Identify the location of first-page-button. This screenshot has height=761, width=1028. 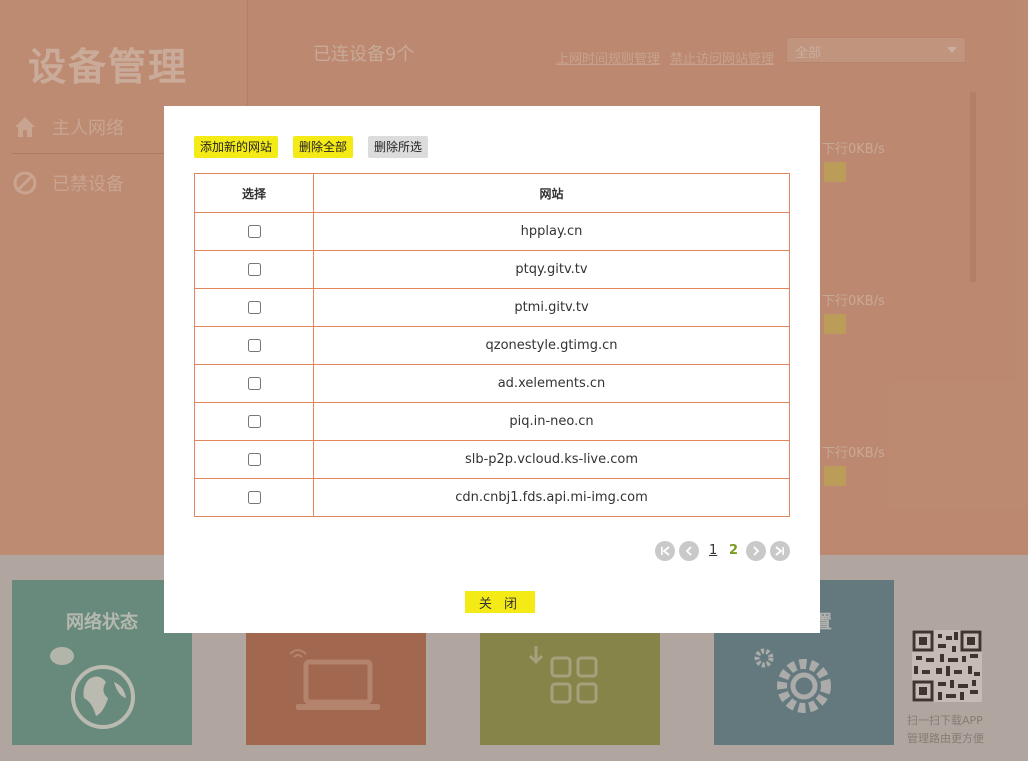
(665, 551).